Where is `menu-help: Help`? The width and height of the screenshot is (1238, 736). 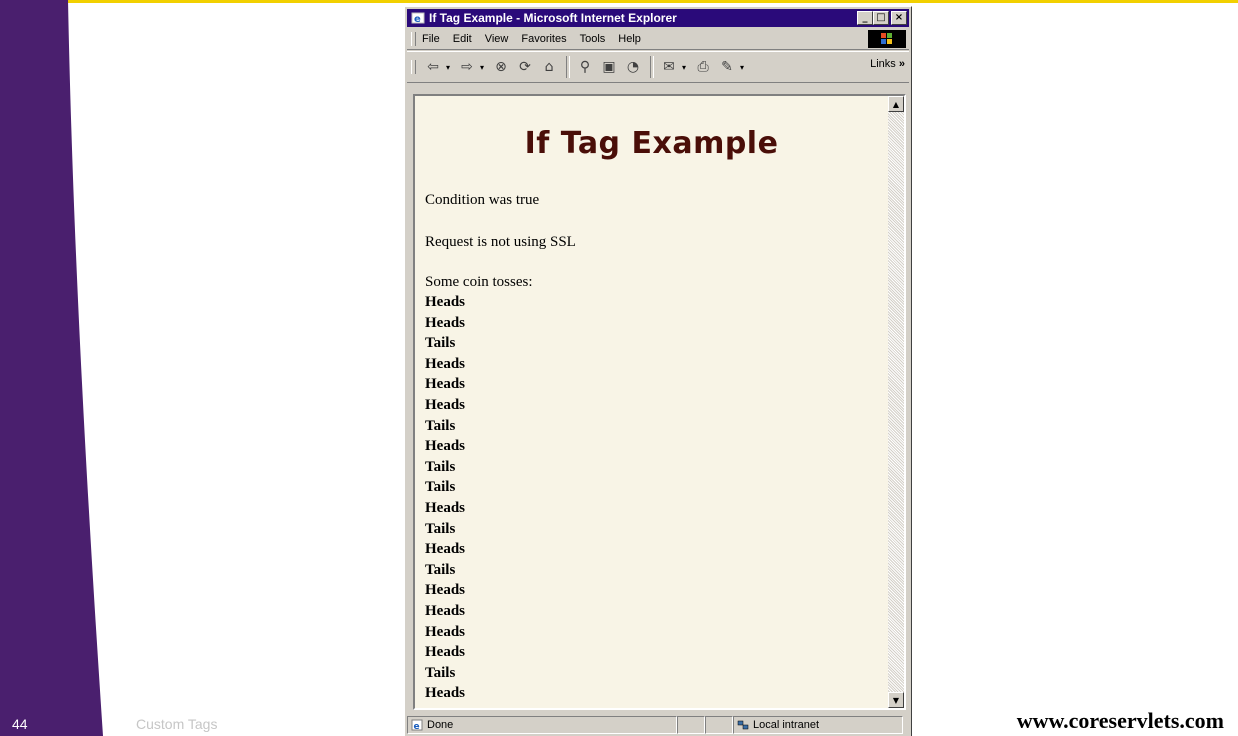 menu-help: Help is located at coordinates (629, 39).